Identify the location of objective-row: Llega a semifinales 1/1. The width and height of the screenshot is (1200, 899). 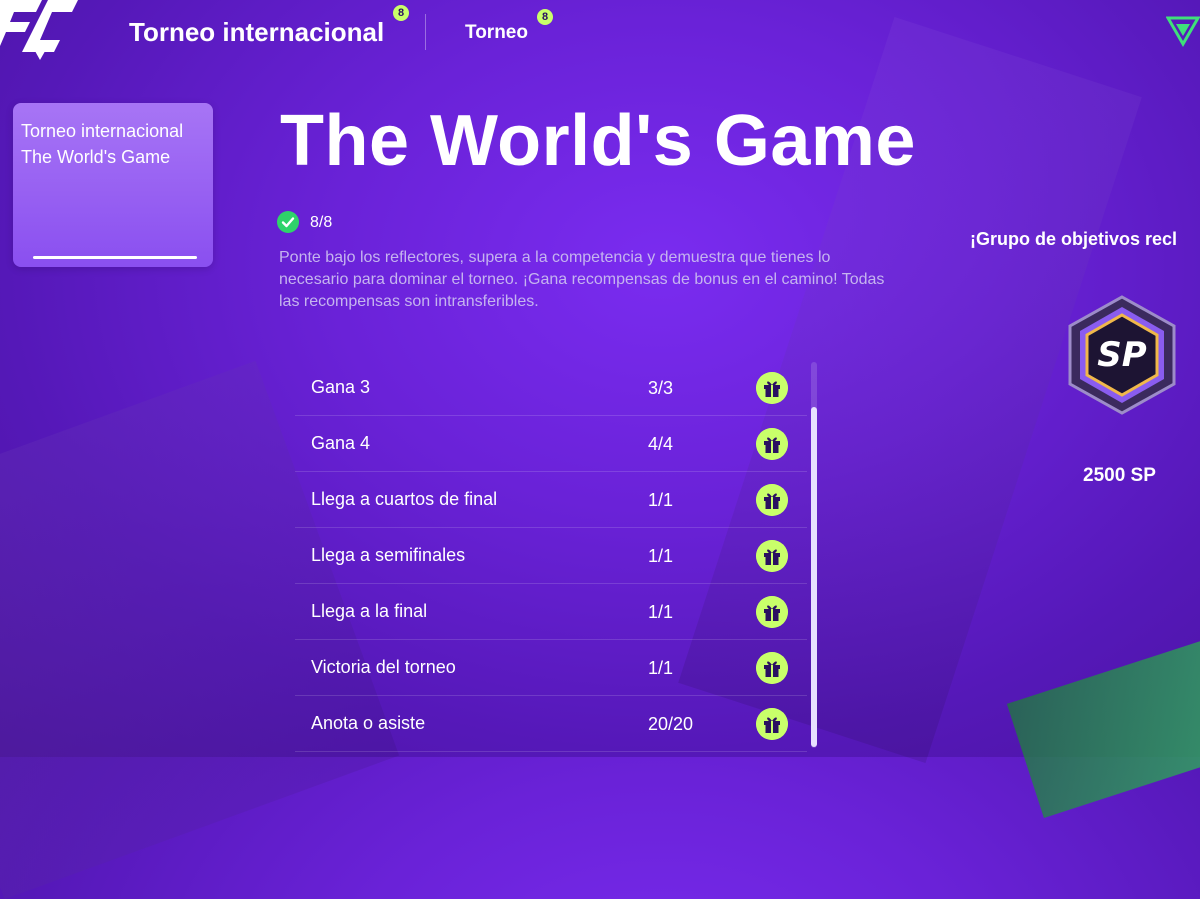
(551, 556).